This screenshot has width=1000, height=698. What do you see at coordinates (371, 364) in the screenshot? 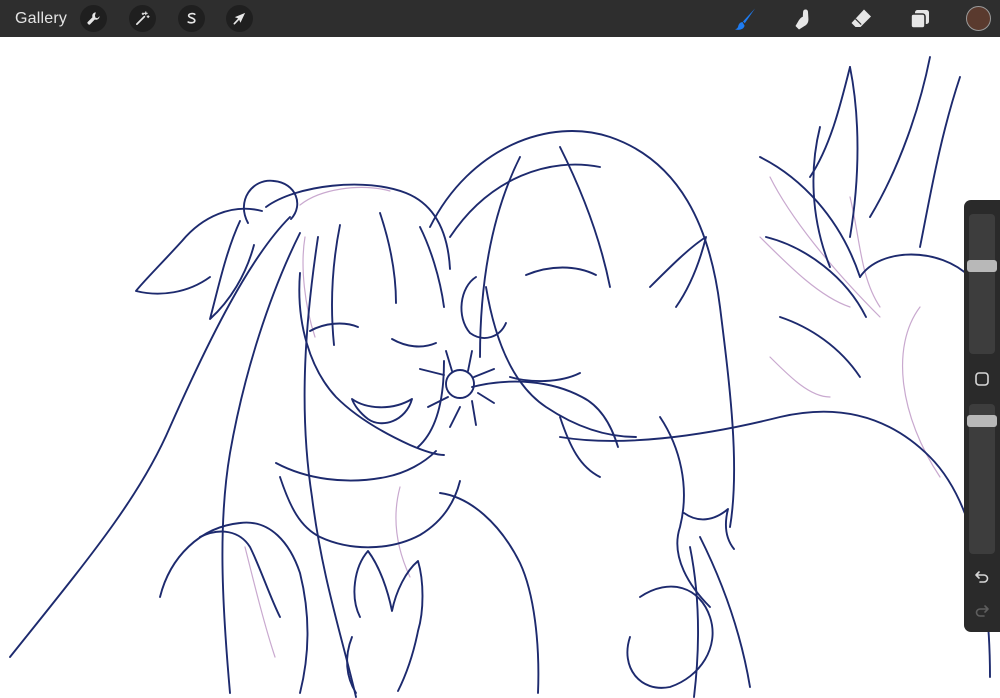
I see `girl-face` at bounding box center [371, 364].